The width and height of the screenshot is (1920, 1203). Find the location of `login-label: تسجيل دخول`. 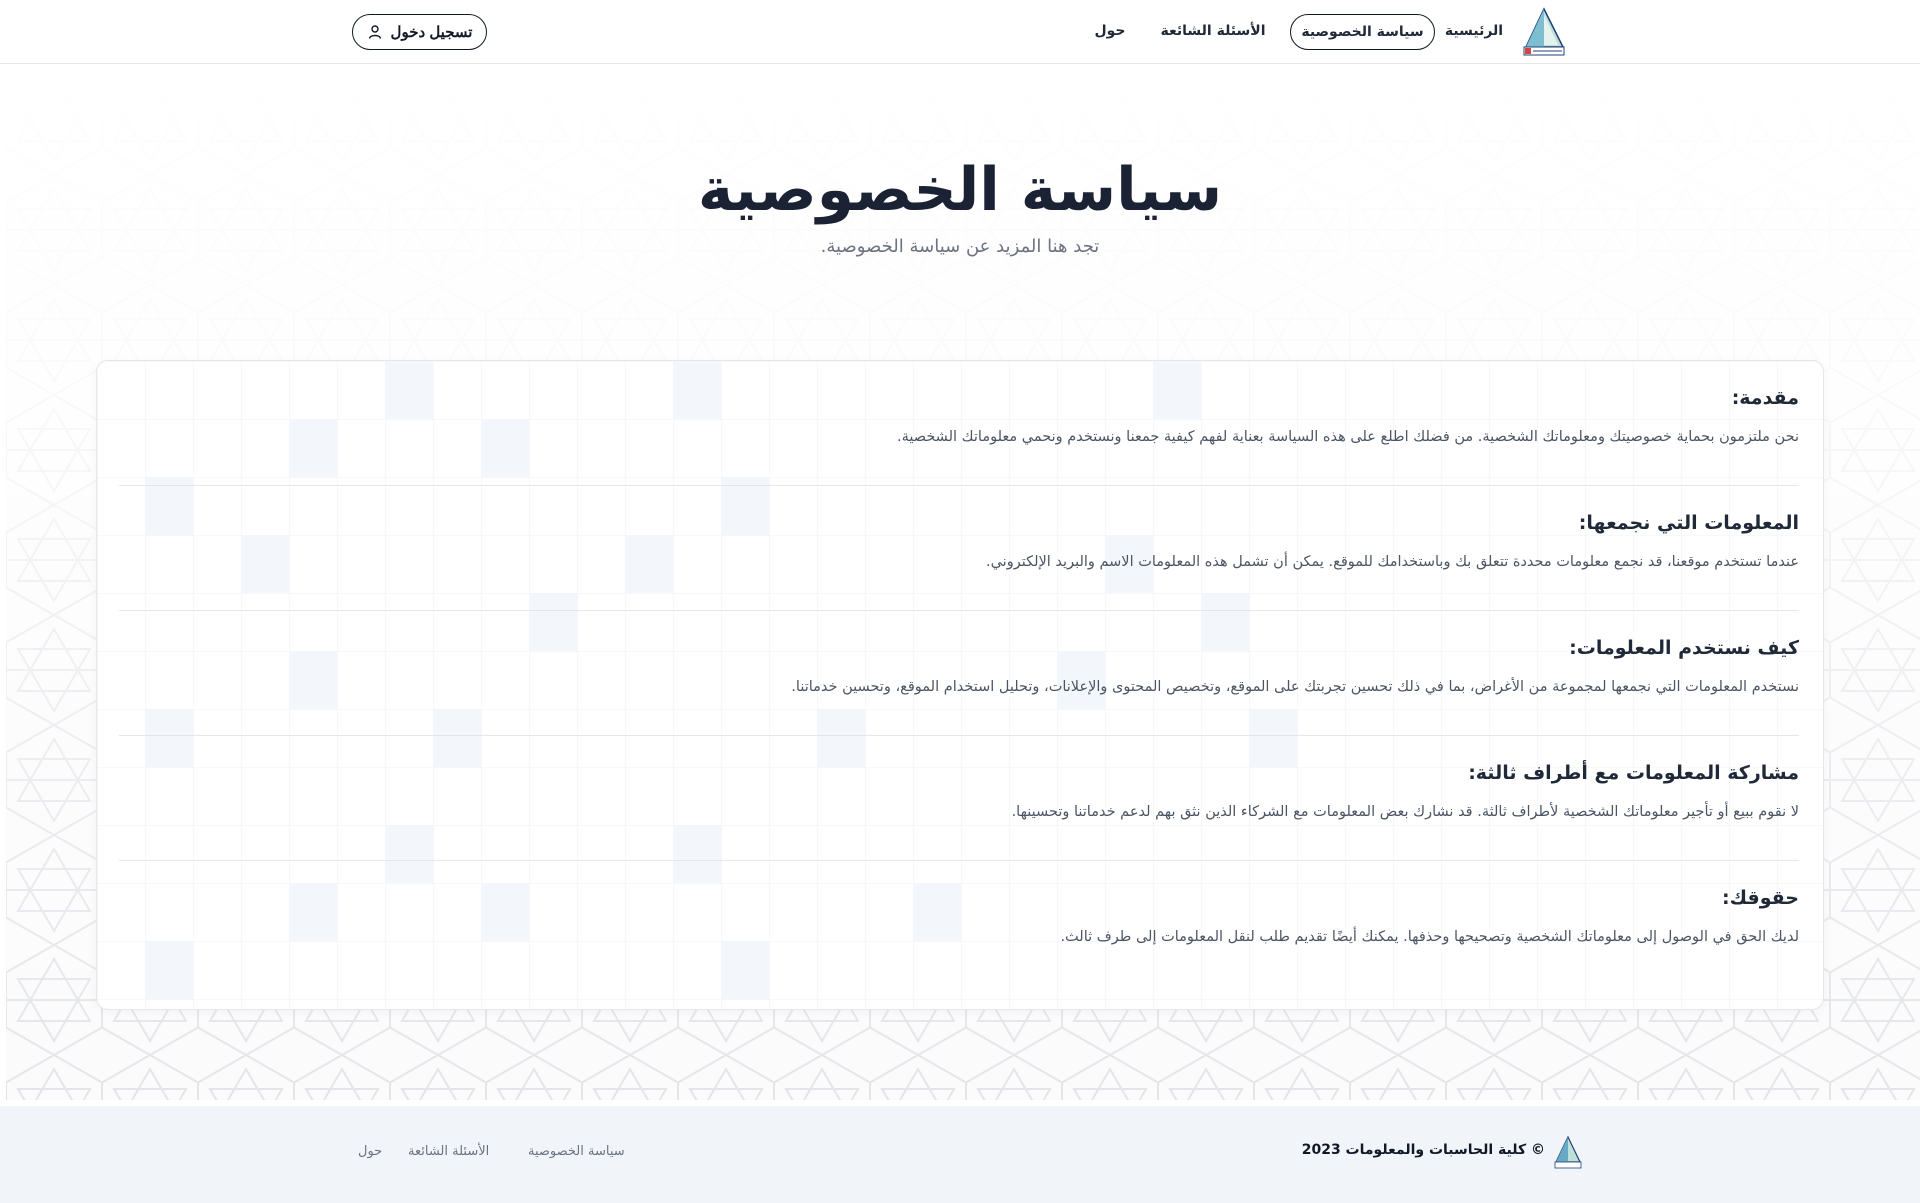

login-label: تسجيل دخول is located at coordinates (431, 32).